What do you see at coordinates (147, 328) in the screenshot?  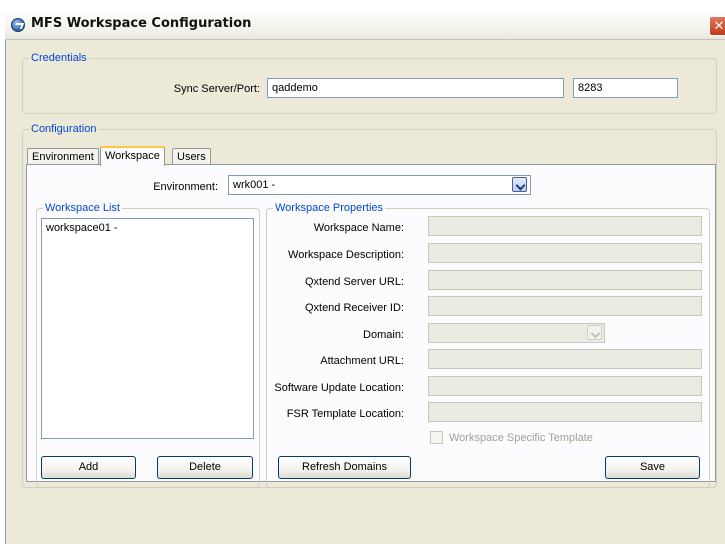 I see `workspace-listbox: workspace01 -` at bounding box center [147, 328].